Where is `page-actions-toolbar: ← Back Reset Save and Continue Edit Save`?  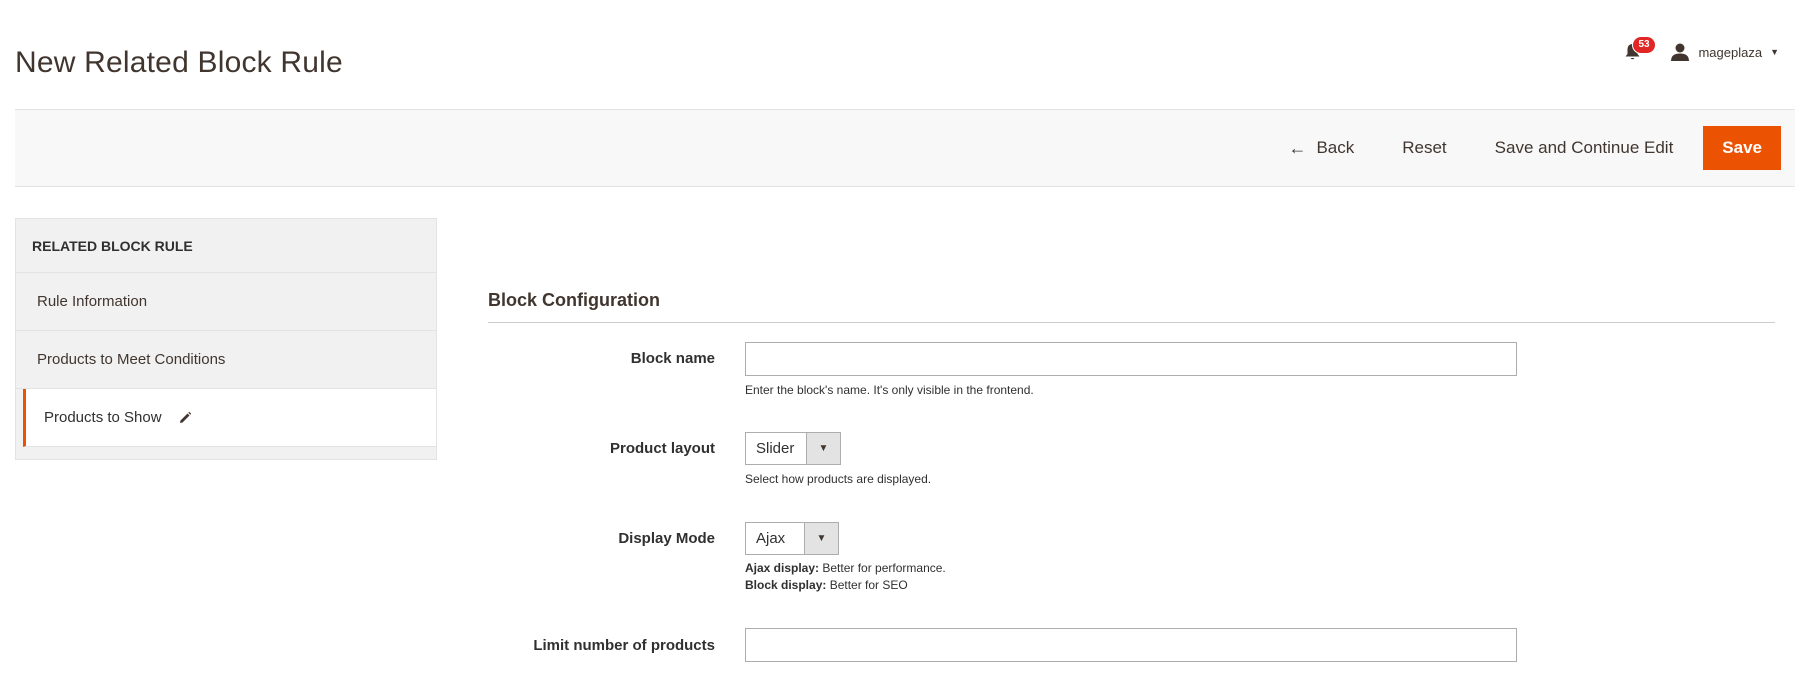 page-actions-toolbar: ← Back Reset Save and Continue Edit Save is located at coordinates (905, 148).